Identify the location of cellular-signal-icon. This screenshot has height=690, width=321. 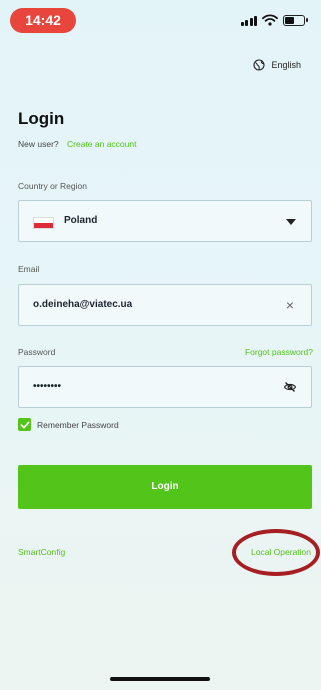
(248, 20).